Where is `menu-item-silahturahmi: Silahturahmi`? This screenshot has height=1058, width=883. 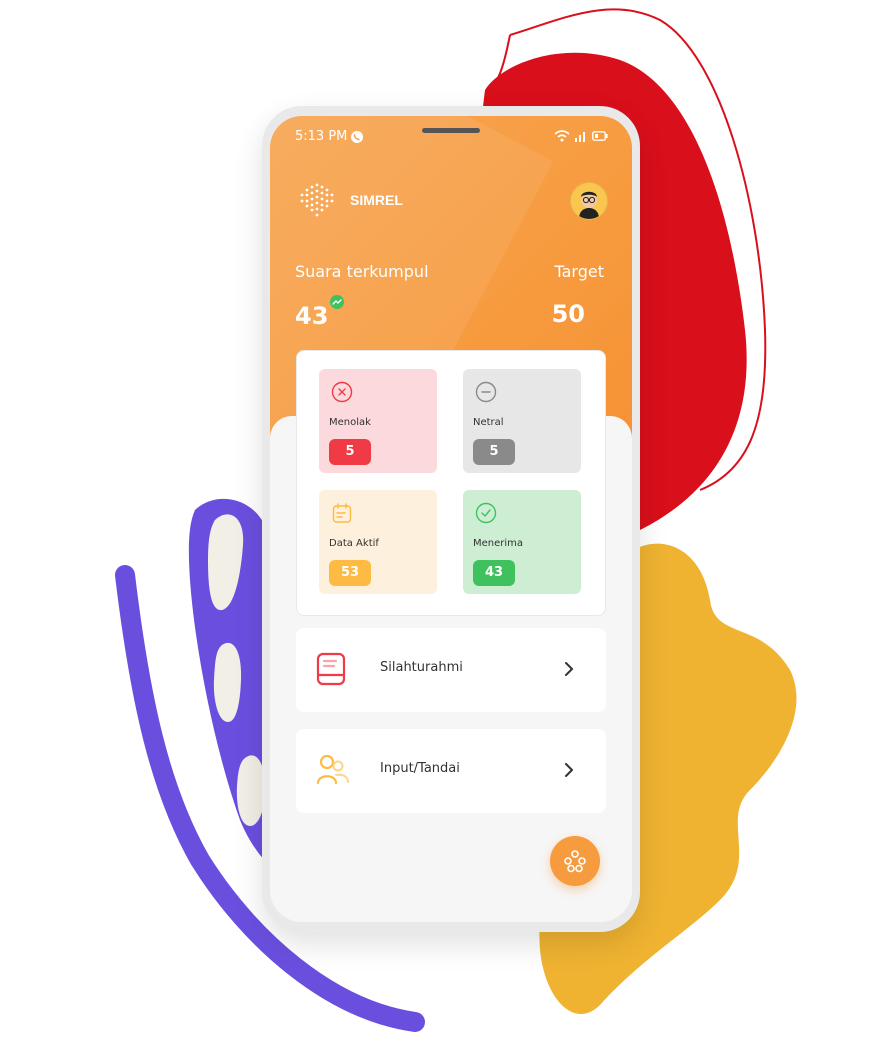
menu-item-silahturahmi: Silahturahmi is located at coordinates (451, 670).